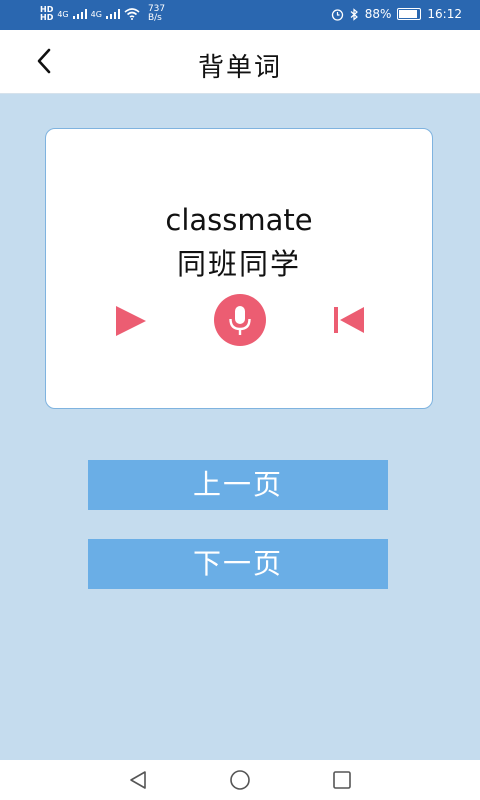 This screenshot has height=800, width=480. What do you see at coordinates (47, 17) in the screenshot?
I see `hd-bottom: HD` at bounding box center [47, 17].